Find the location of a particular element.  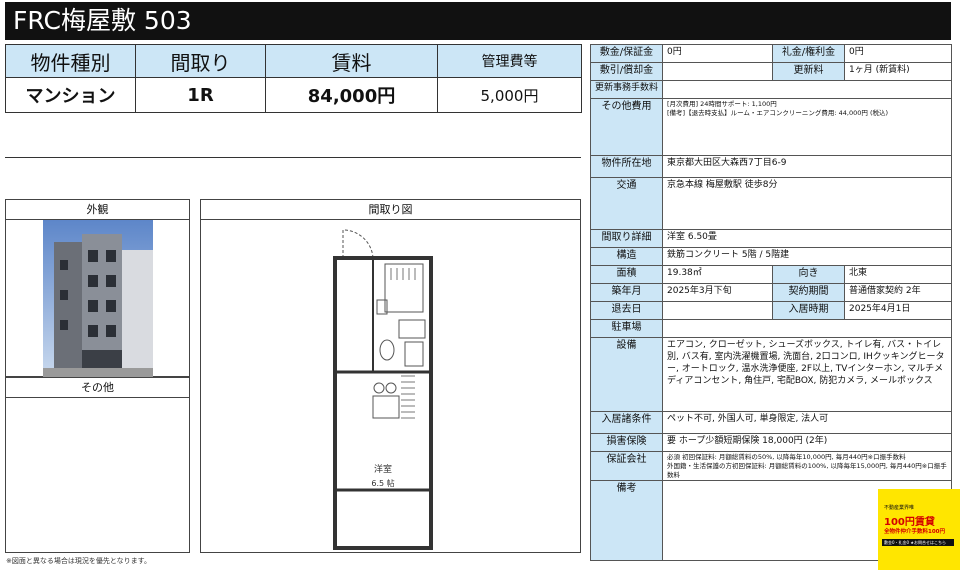

summary-header-fee: 管理費等 is located at coordinates (509, 61).